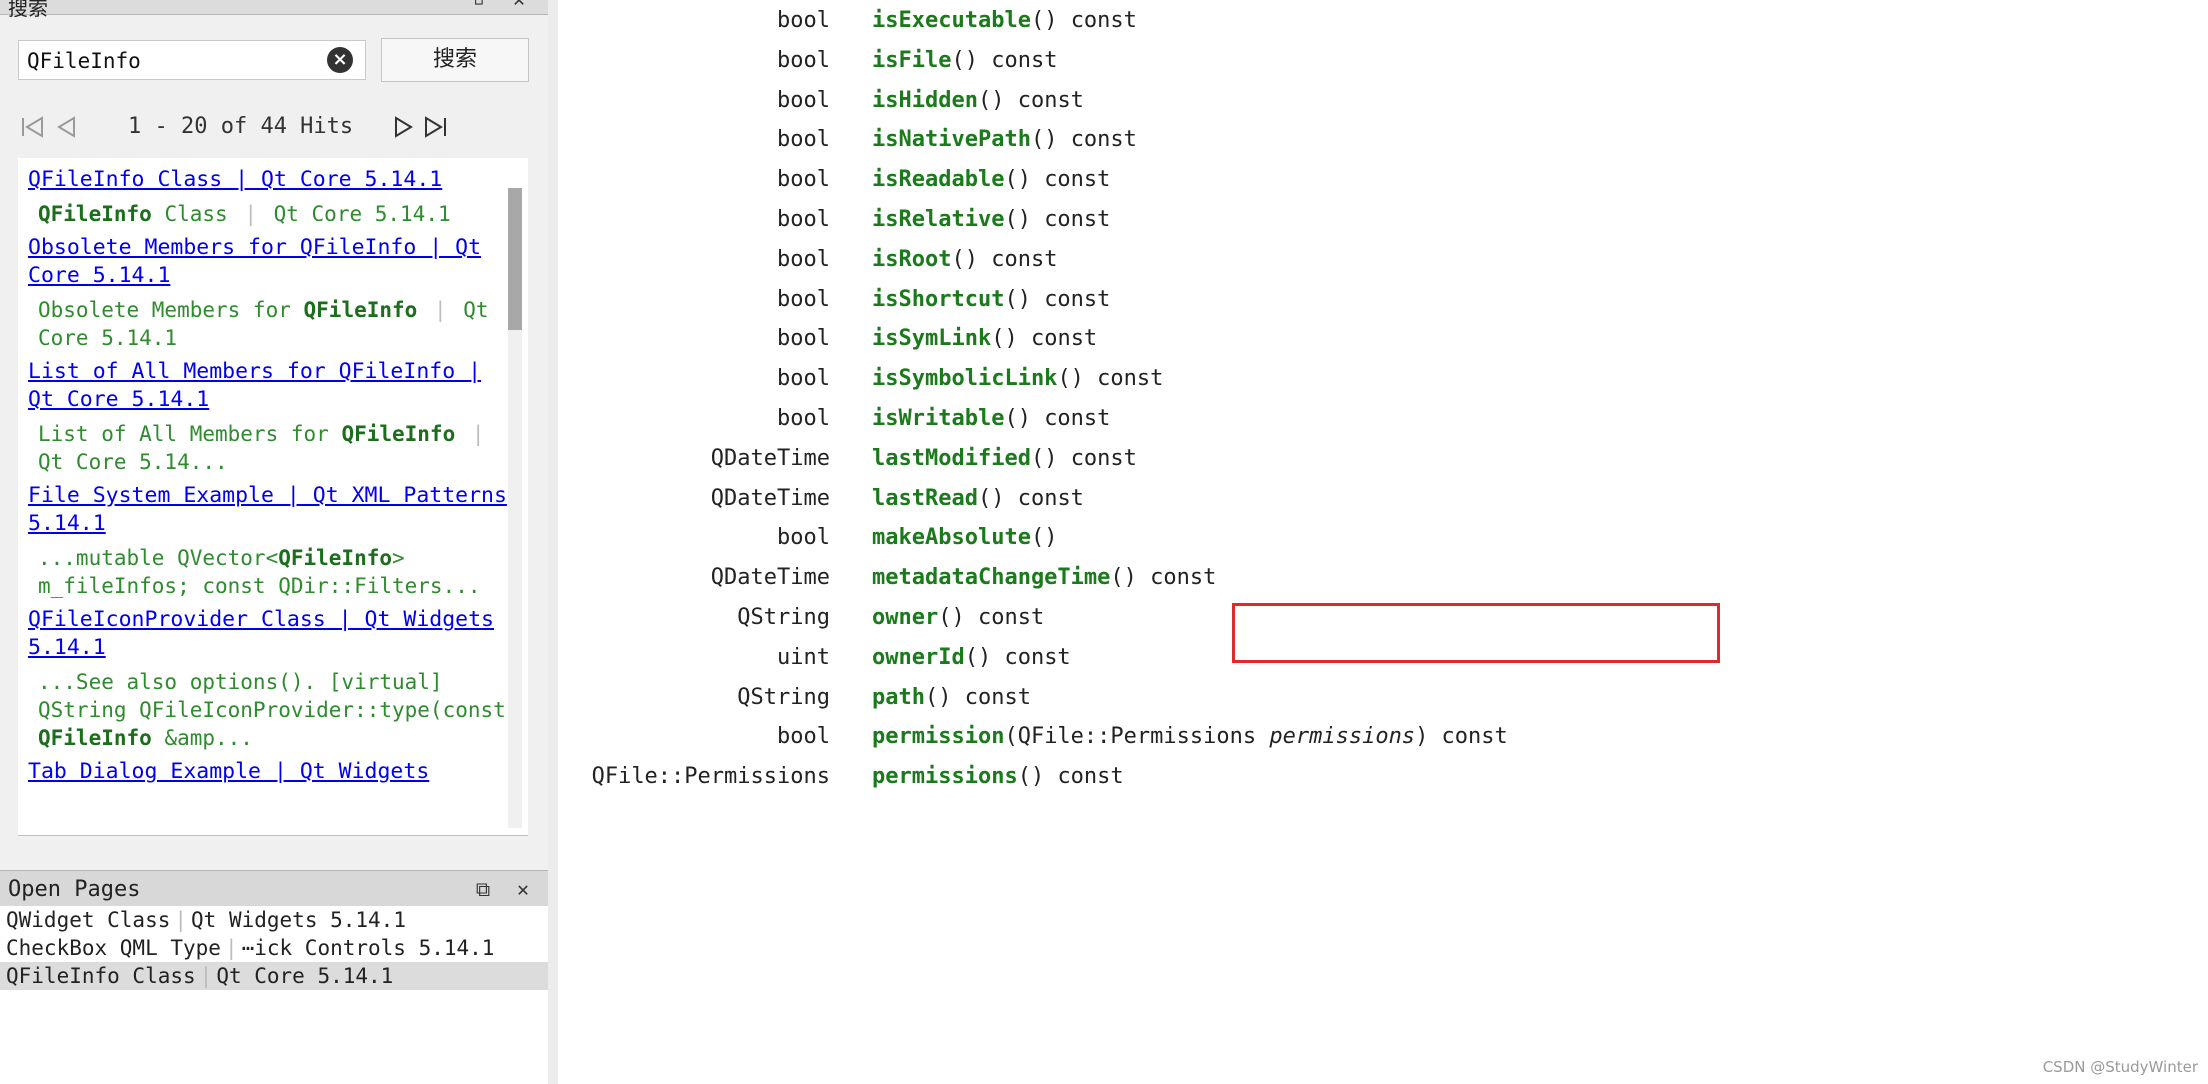  I want to click on member-name-link: isWritable, so click(938, 418).